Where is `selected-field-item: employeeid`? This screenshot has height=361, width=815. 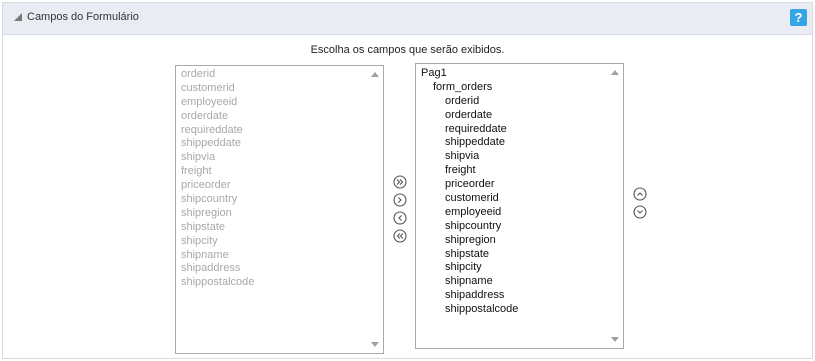
selected-field-item: employeeid is located at coordinates (514, 213).